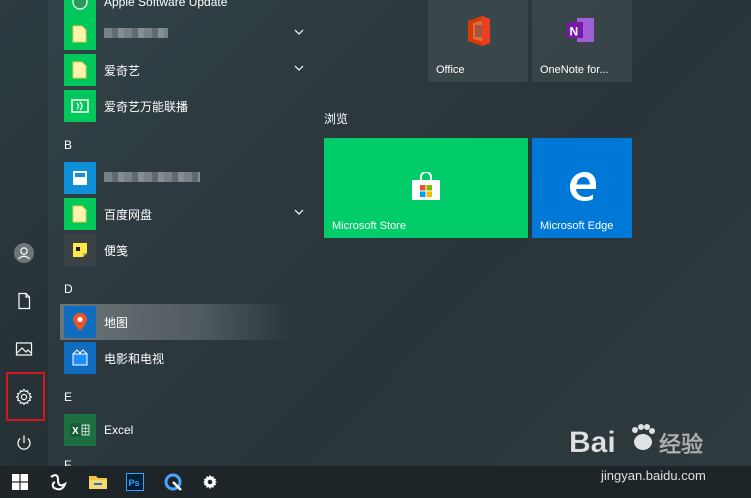 The height and width of the screenshot is (498, 751). Describe the element at coordinates (479, 31) in the screenshot. I see `office-logo-icon` at that location.